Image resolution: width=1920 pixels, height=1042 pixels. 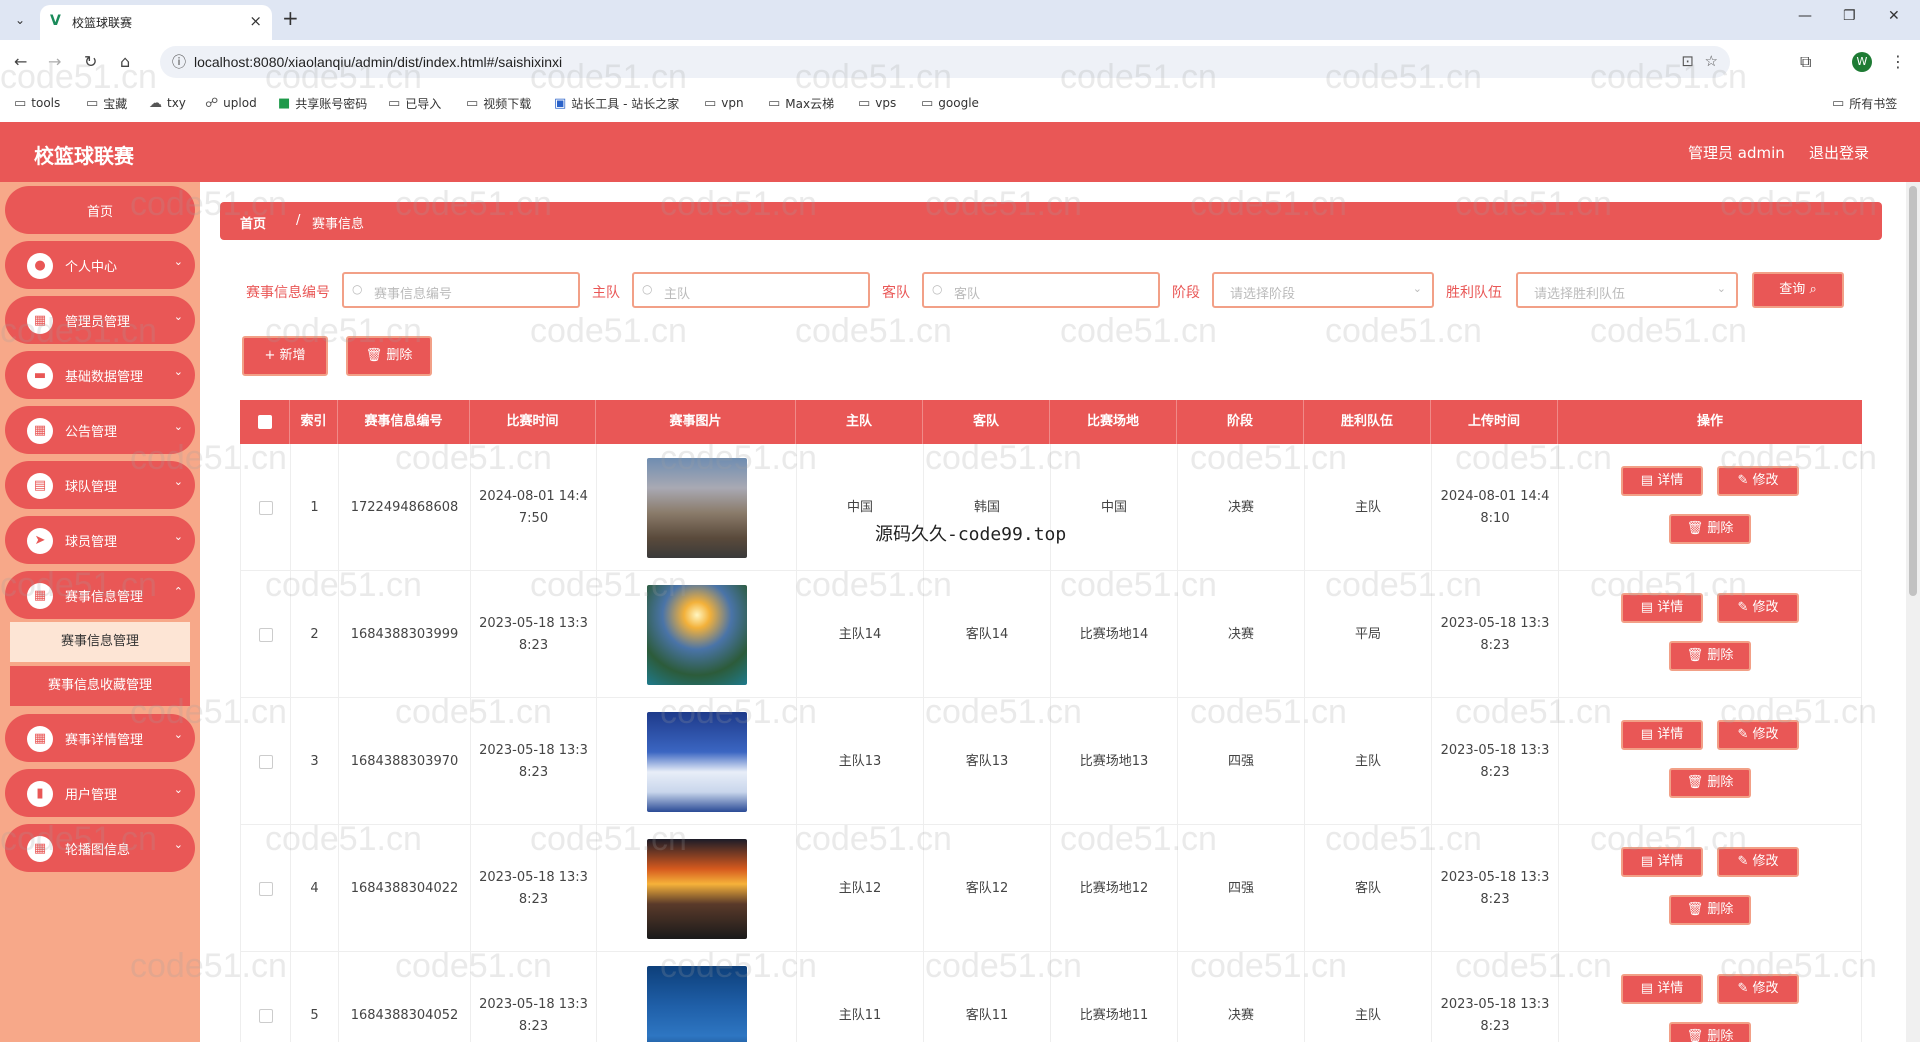 I want to click on sidebar-item-profile: ● 个人中心 ⌄, so click(x=100, y=265).